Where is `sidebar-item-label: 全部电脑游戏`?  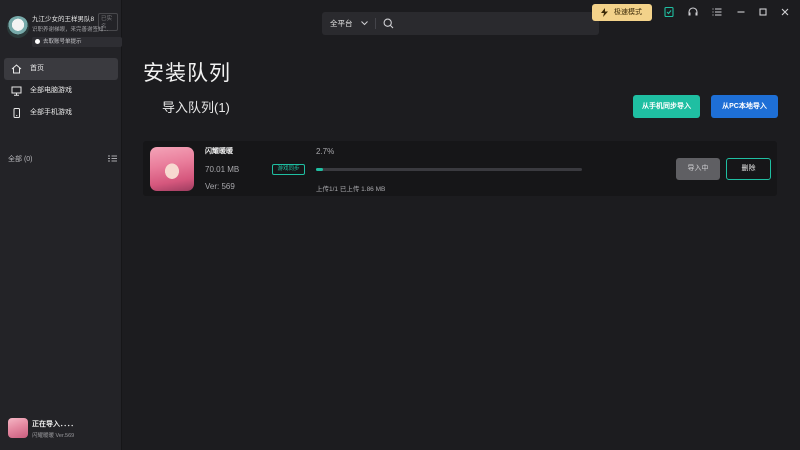
sidebar-item-label: 全部电脑游戏 is located at coordinates (51, 90).